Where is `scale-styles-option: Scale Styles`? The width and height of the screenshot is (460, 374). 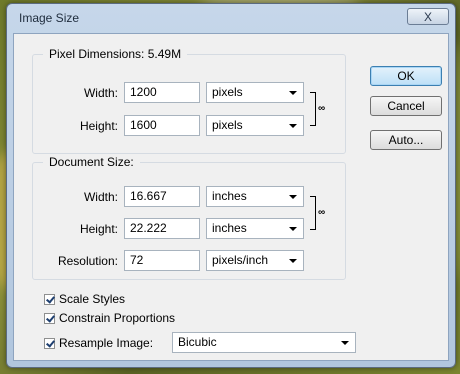 scale-styles-option: Scale Styles is located at coordinates (84, 299).